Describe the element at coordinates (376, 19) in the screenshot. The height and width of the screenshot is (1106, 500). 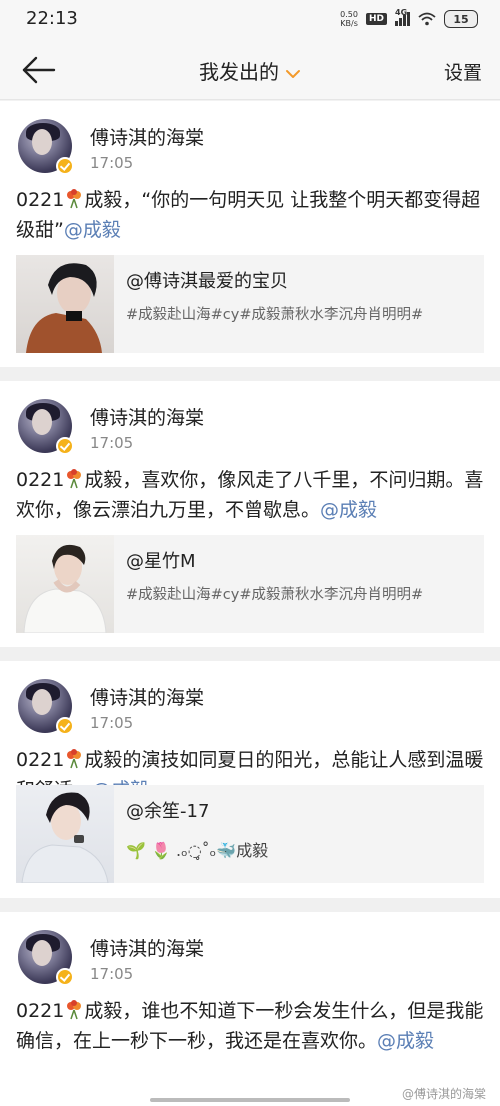
I see `hd-badge: HD` at that location.